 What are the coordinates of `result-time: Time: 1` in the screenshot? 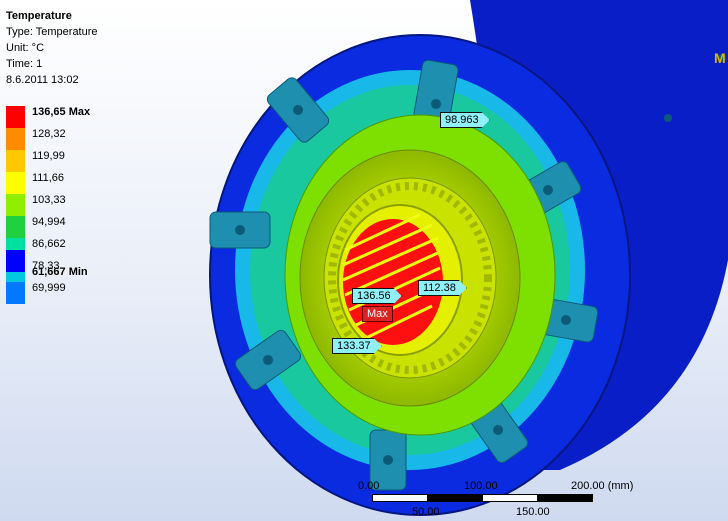 It's located at (24, 64).